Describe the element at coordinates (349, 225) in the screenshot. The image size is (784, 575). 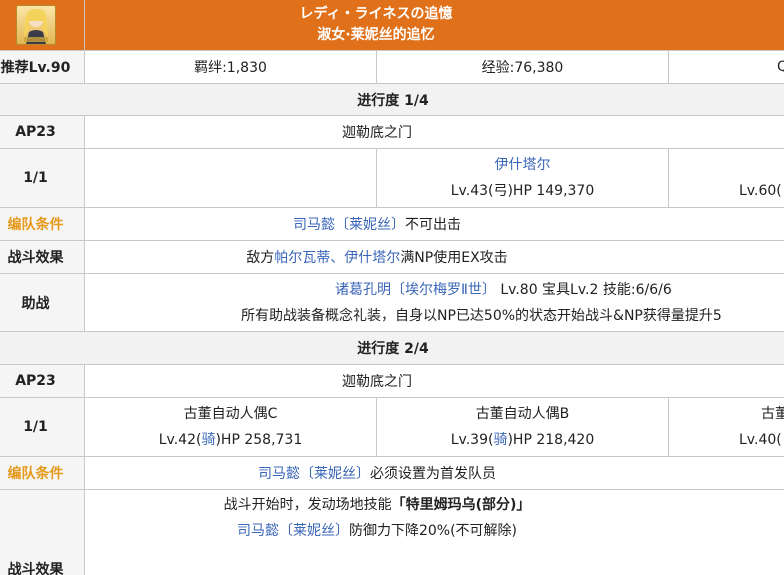
I see `stage1-formation-servant: 司马懿〔莱妮丝〕` at that location.